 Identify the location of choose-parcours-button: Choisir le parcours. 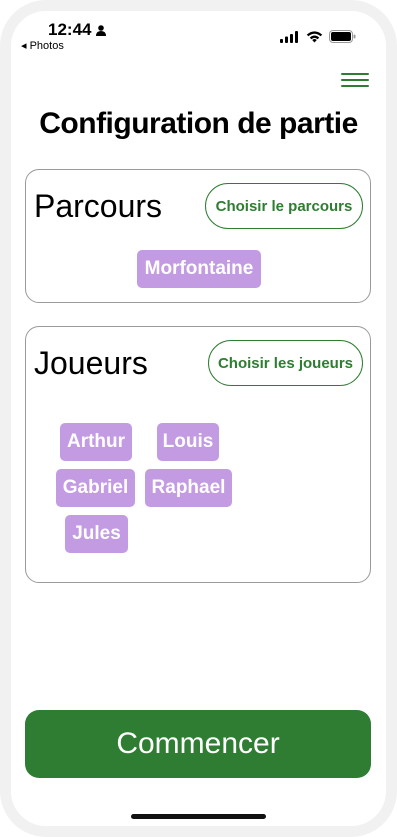
(284, 206).